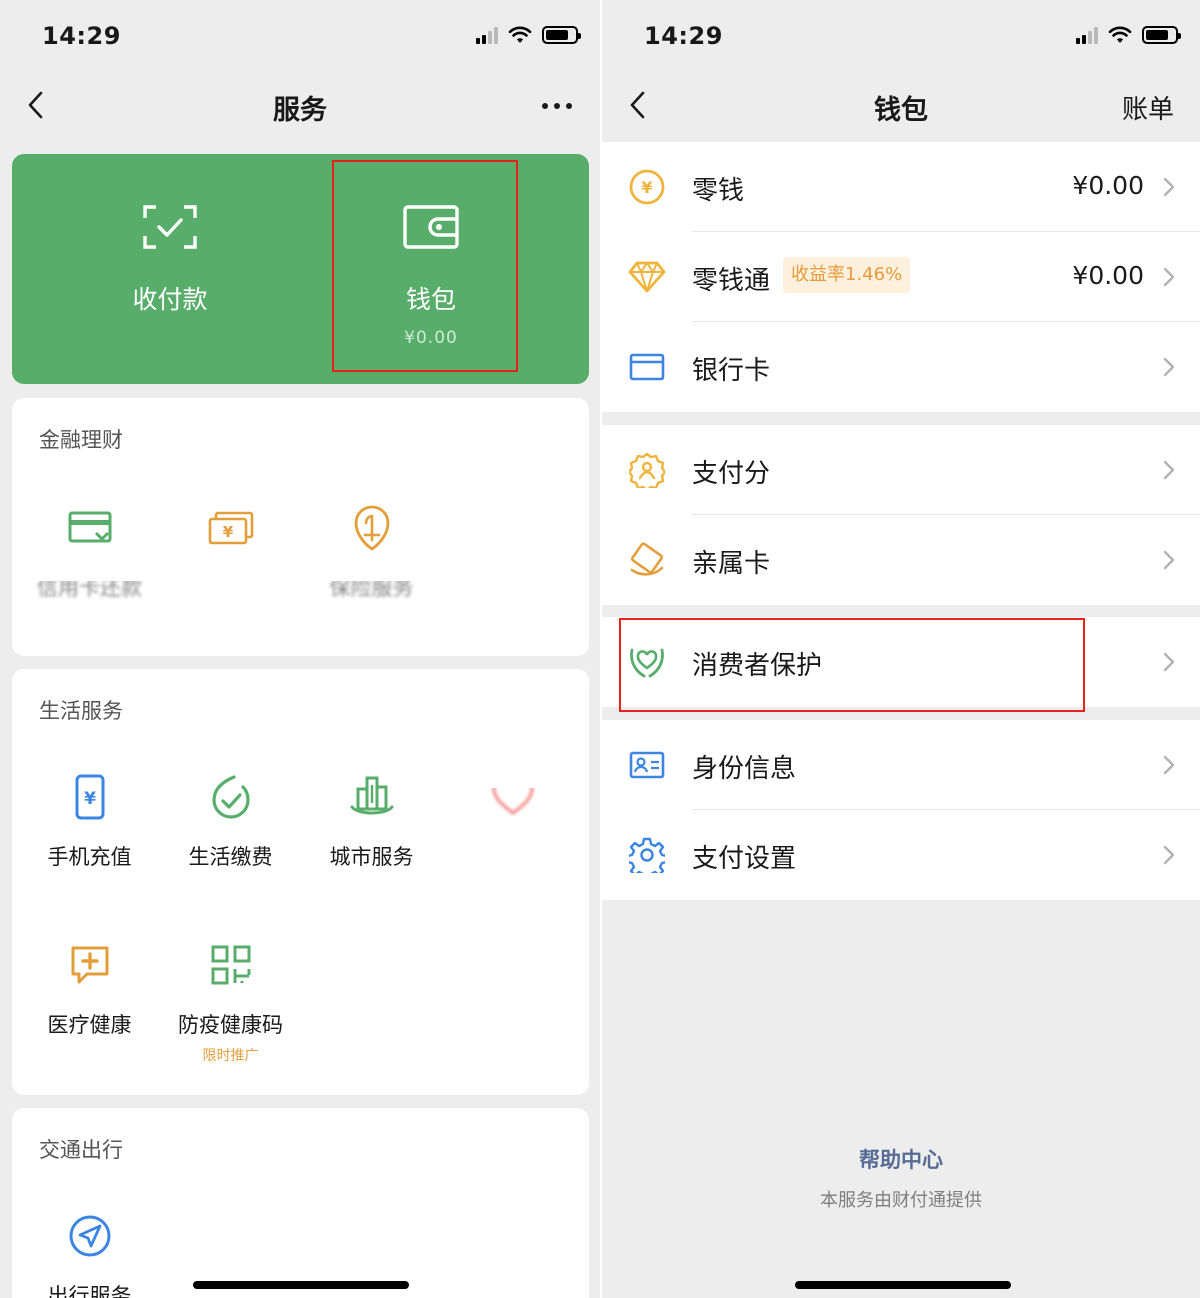 The height and width of the screenshot is (1298, 1200). What do you see at coordinates (731, 371) in the screenshot?
I see `row-label: 银行卡` at bounding box center [731, 371].